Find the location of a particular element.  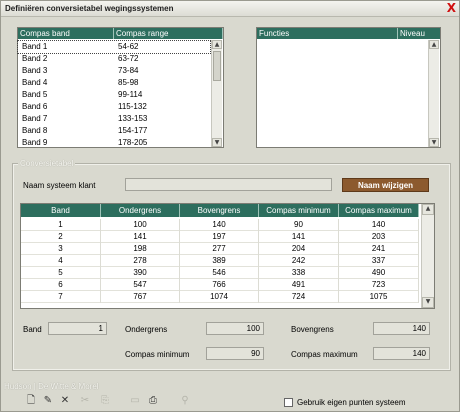

band-name: Band 4 is located at coordinates (35, 82).